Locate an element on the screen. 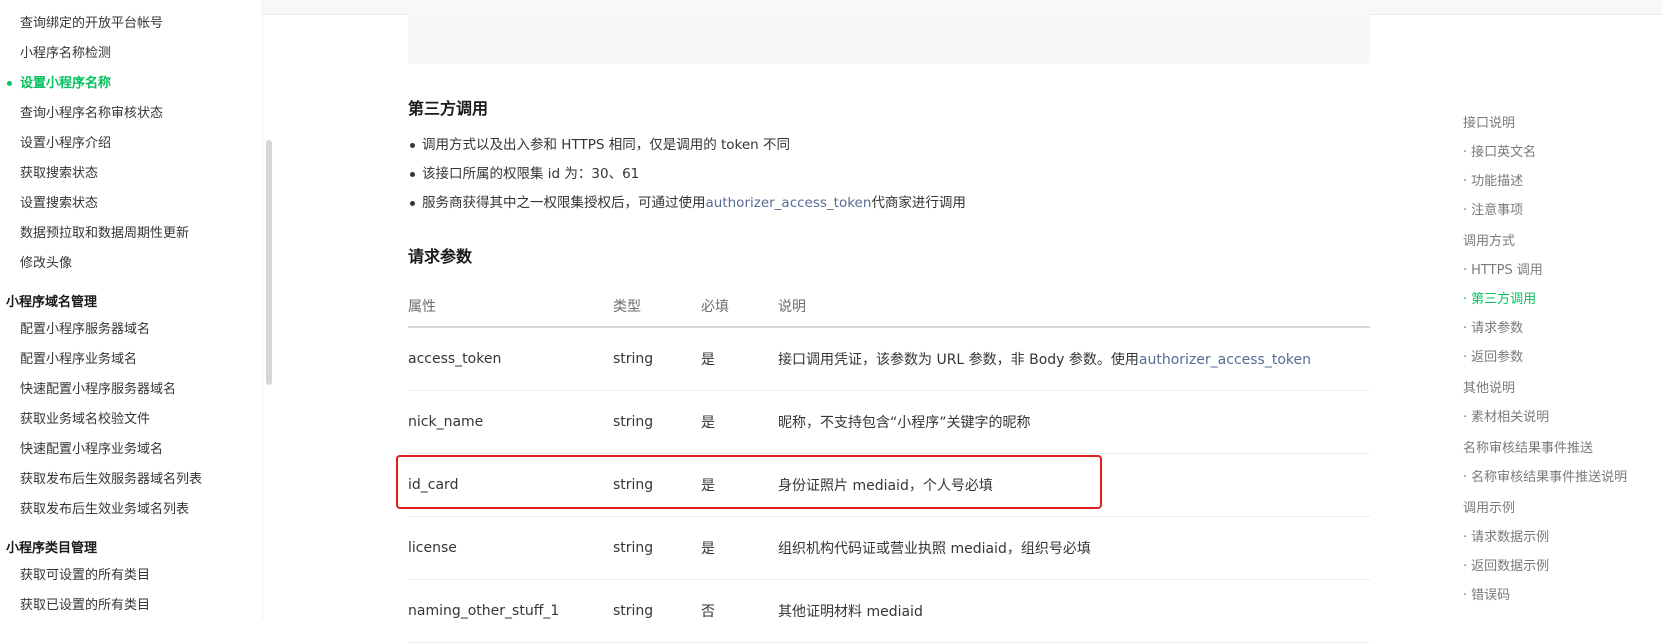 This screenshot has width=1662, height=643. sidebar-group-category: 小程序类目管理 is located at coordinates (51, 549).